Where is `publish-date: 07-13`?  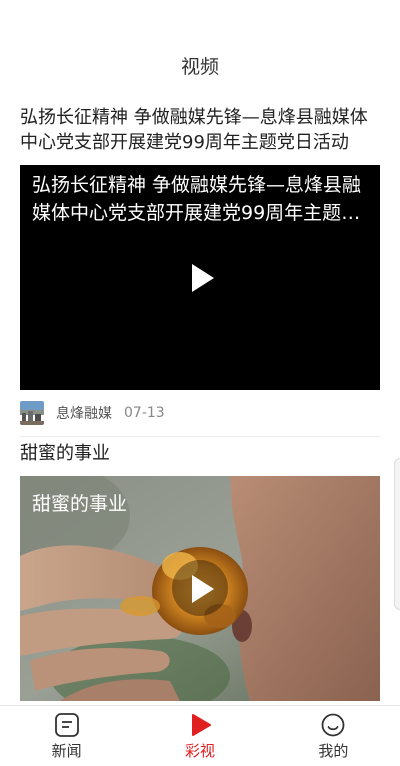 publish-date: 07-13 is located at coordinates (144, 413).